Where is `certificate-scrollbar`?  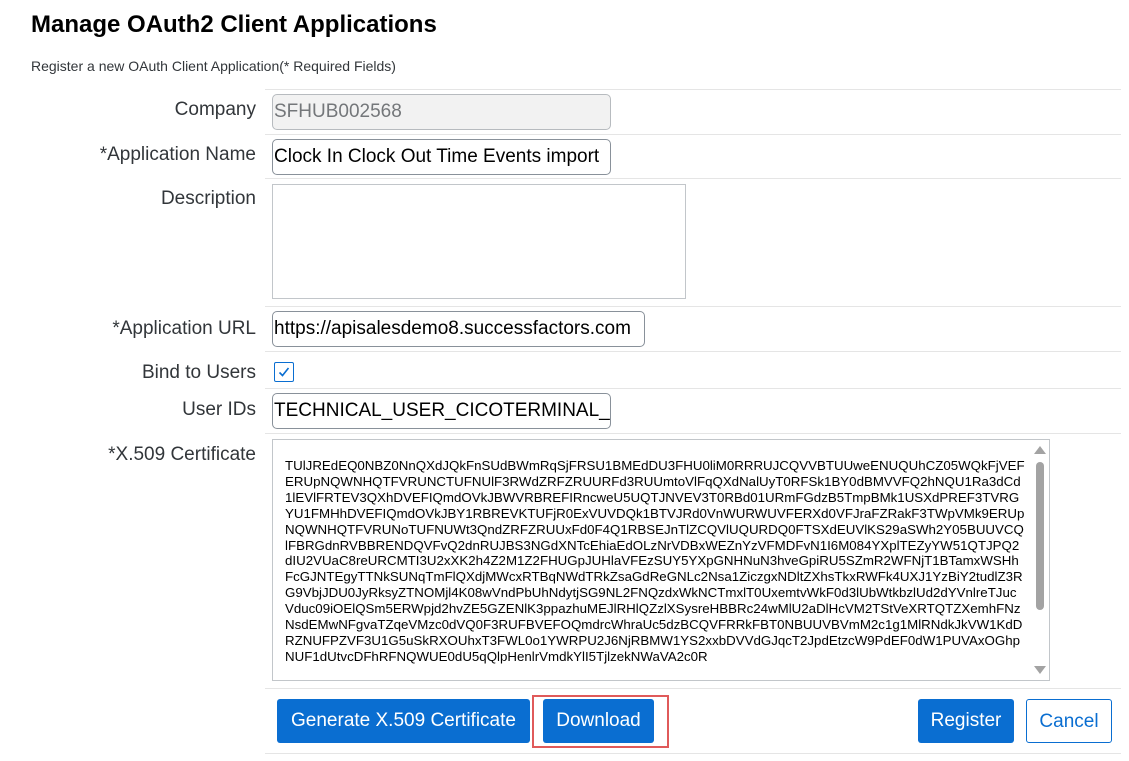
certificate-scrollbar is located at coordinates (1040, 560).